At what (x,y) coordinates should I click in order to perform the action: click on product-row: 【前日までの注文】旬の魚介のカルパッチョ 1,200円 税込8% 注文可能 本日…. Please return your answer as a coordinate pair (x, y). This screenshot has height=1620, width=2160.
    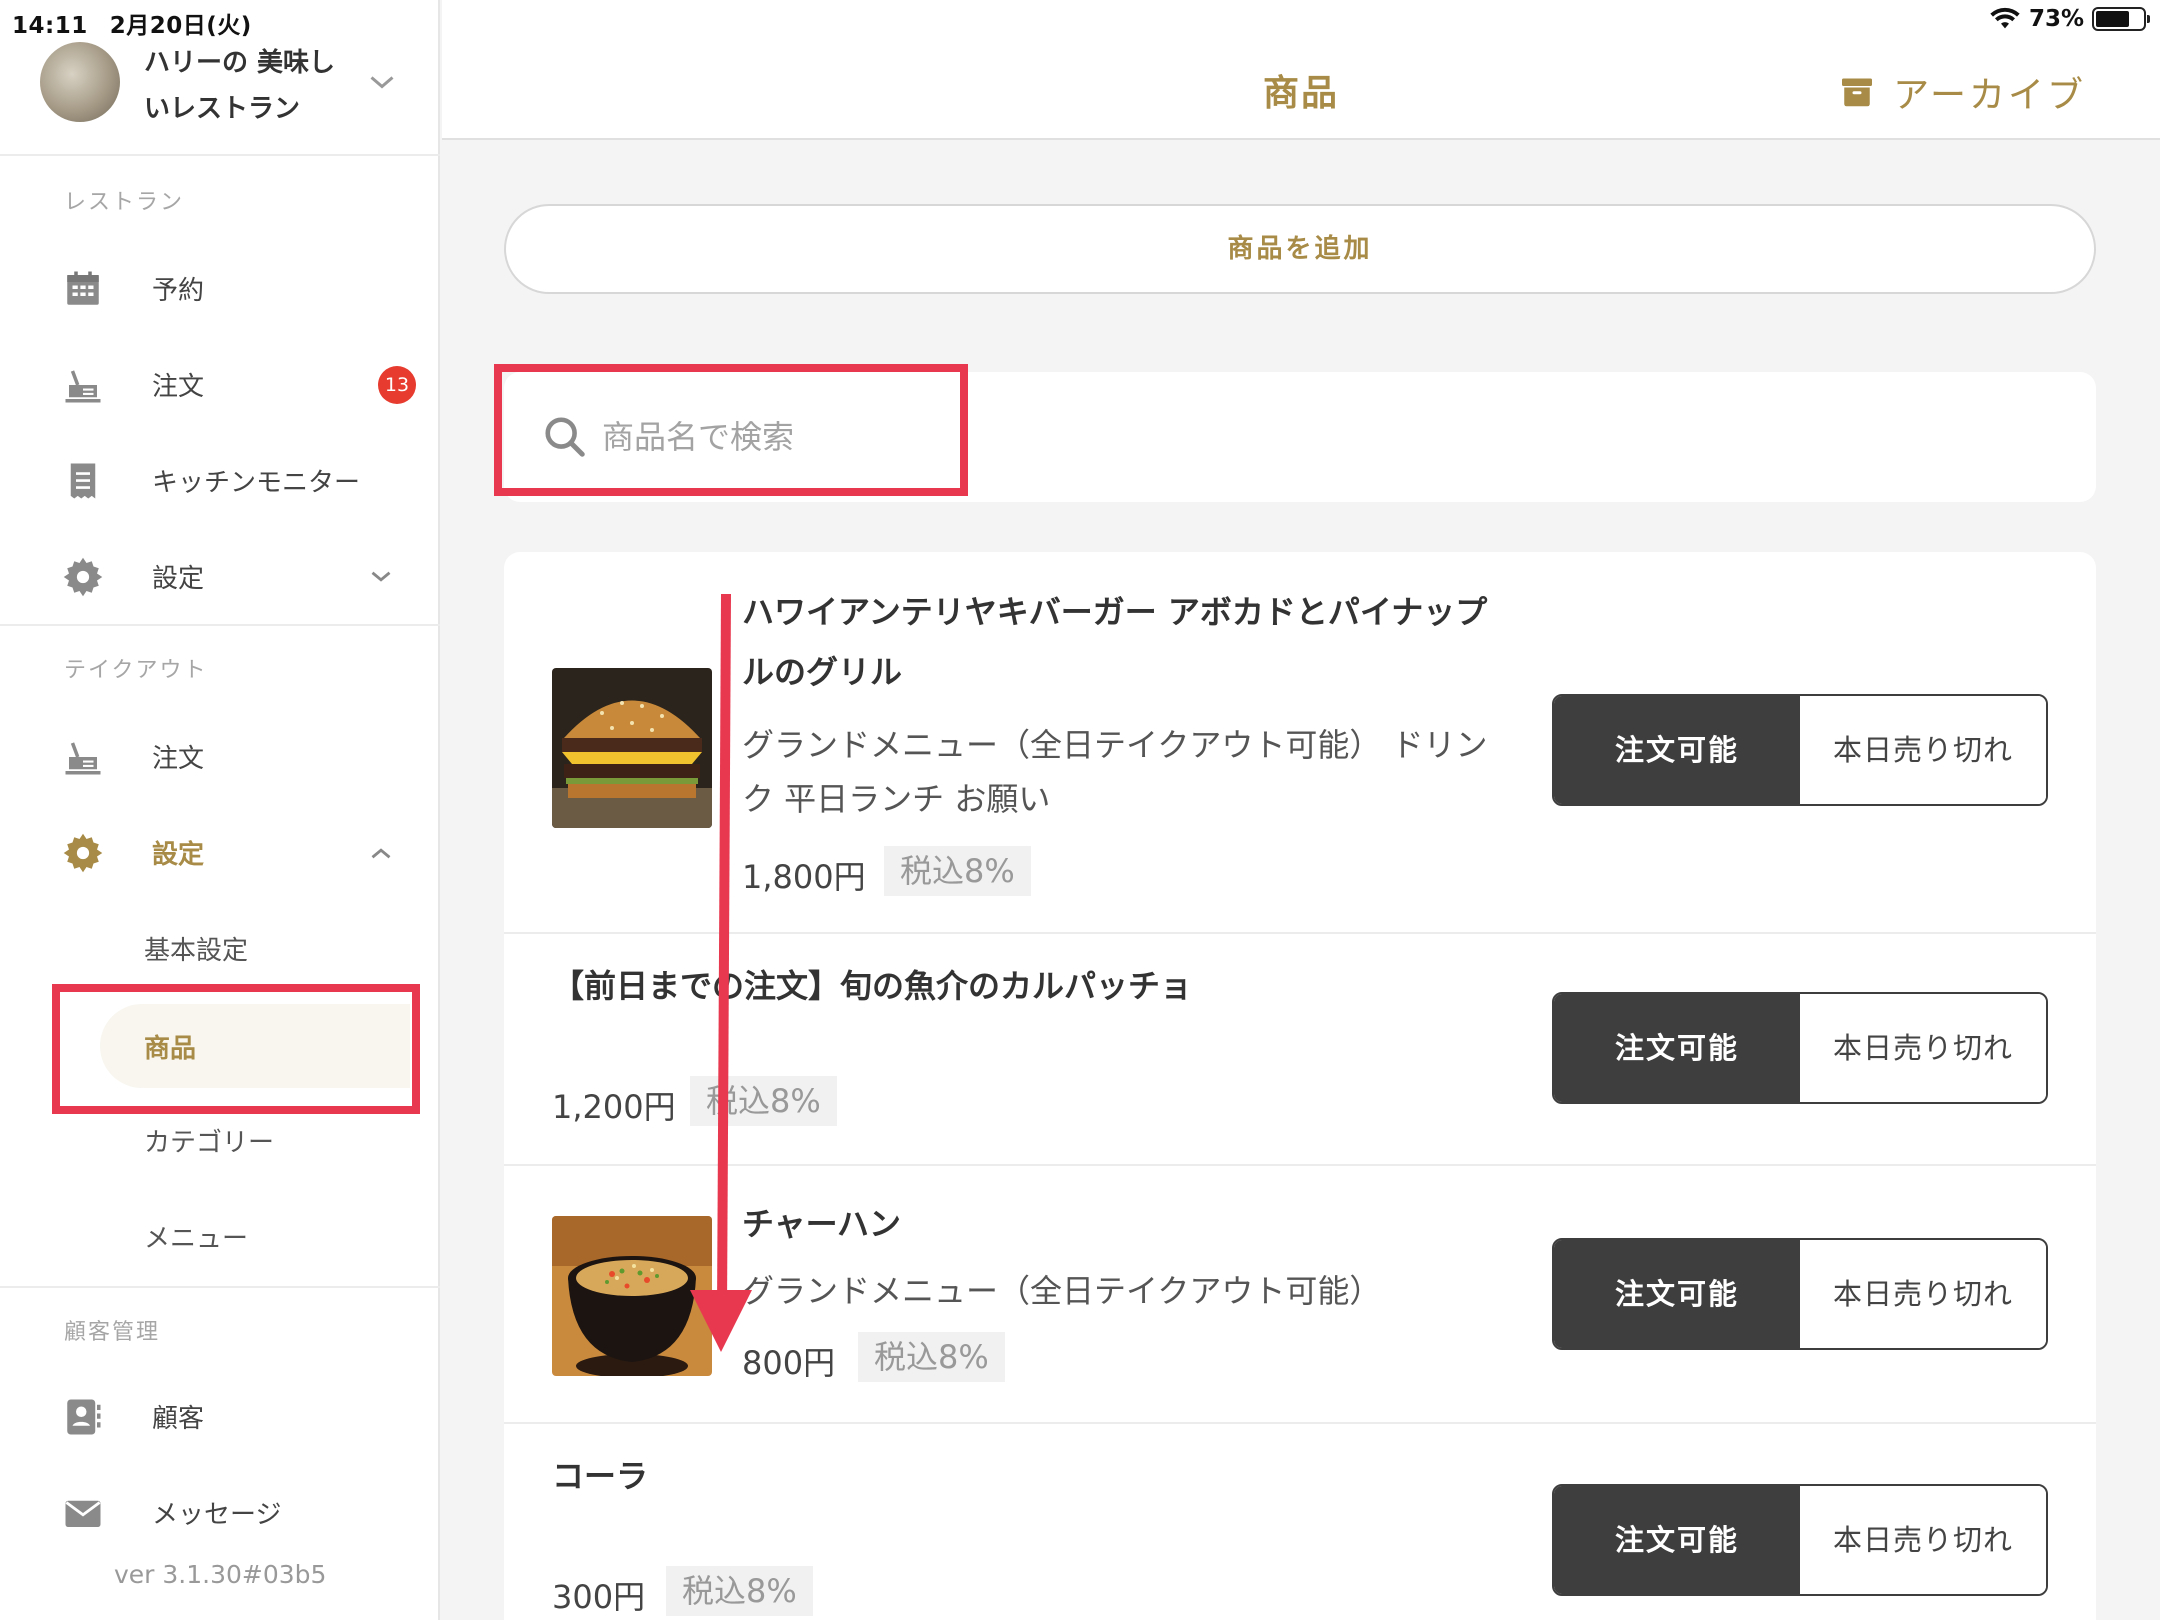
    Looking at the image, I should click on (1300, 1050).